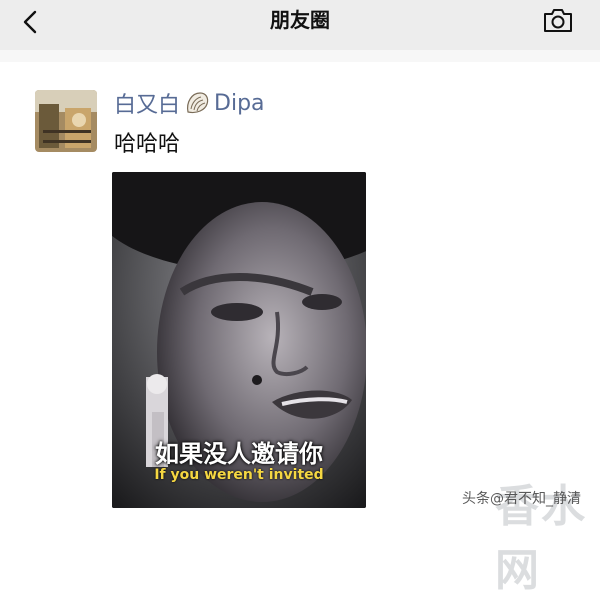 This screenshot has height=598, width=600. What do you see at coordinates (147, 144) in the screenshot?
I see `post-text: 哈哈哈` at bounding box center [147, 144].